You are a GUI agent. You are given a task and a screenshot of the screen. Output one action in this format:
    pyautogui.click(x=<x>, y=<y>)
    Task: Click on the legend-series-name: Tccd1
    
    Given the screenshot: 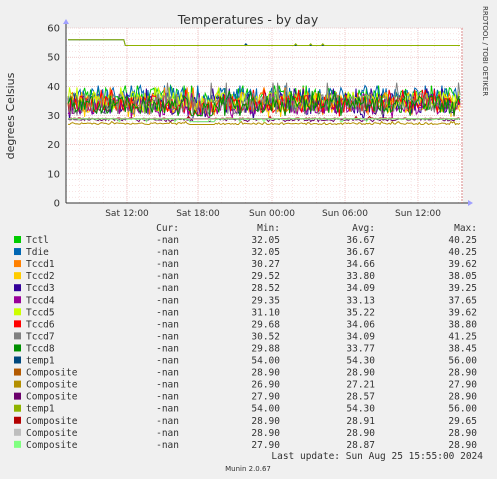 What is the action you would take?
    pyautogui.click(x=40, y=264)
    